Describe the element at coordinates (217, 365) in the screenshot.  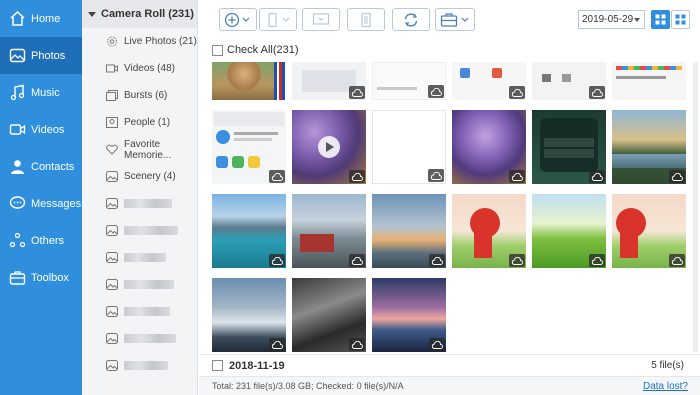
I see `date-group-checkbox` at that location.